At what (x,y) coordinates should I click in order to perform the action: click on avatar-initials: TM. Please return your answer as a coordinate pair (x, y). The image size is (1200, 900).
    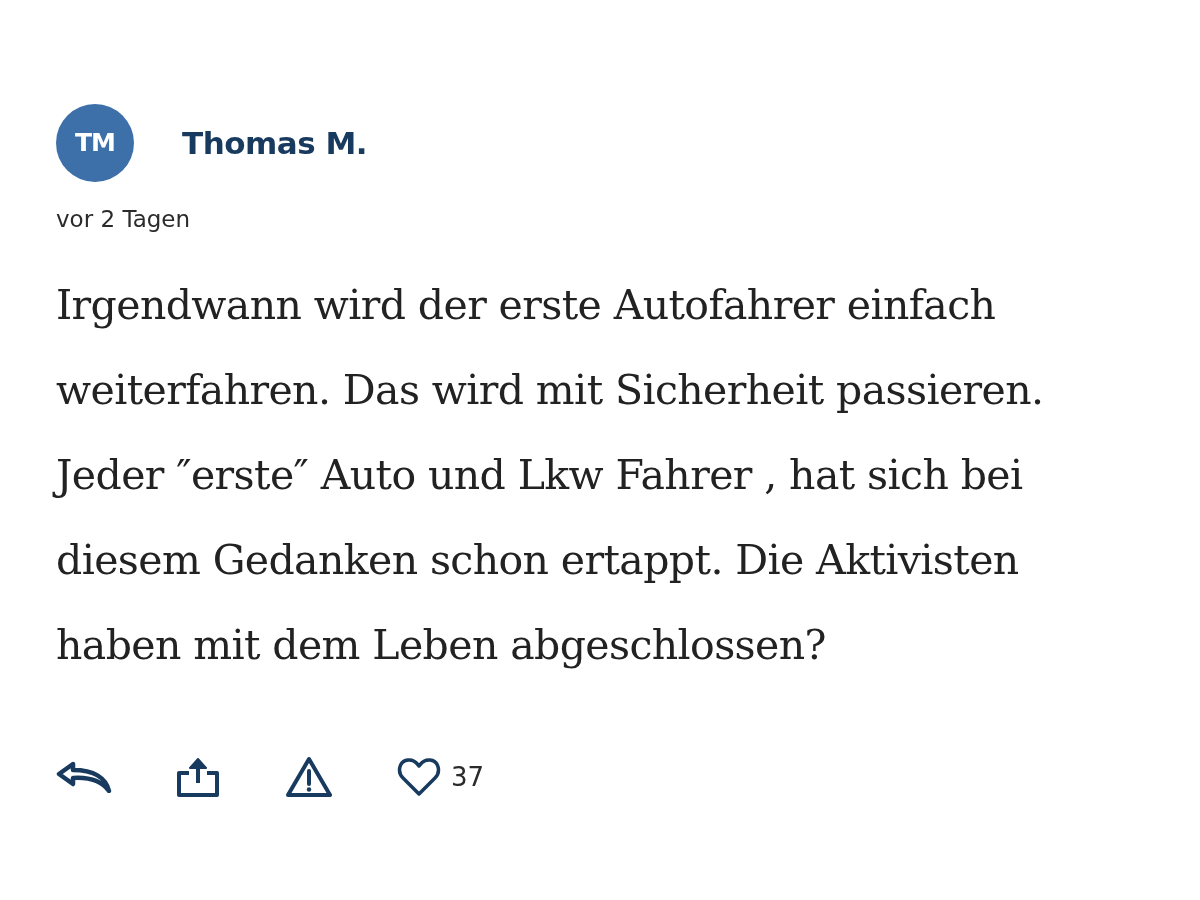
    Looking at the image, I should click on (95, 143).